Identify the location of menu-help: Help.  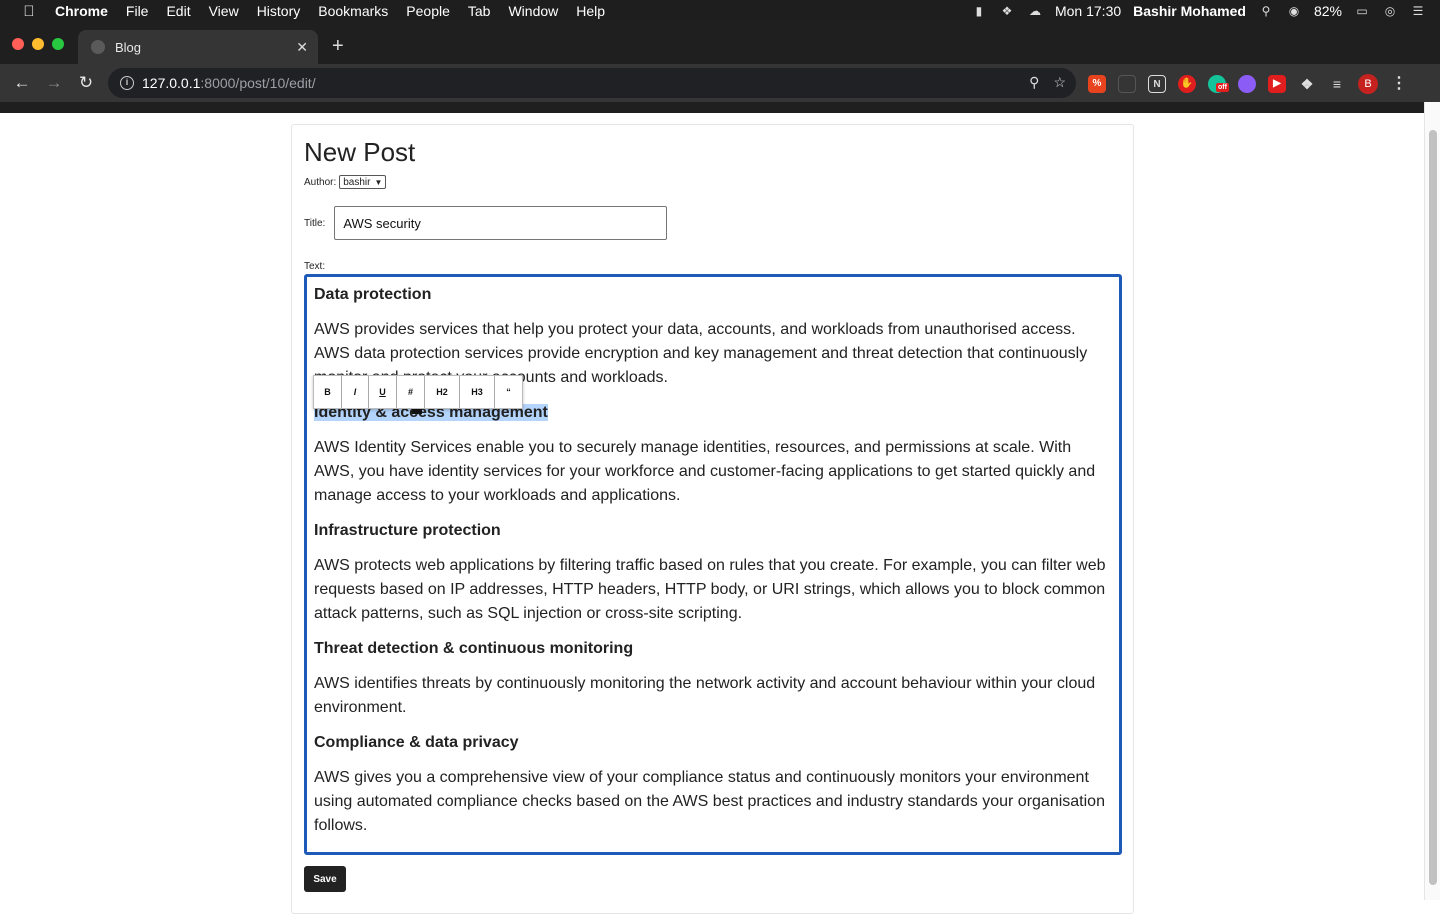
(590, 11).